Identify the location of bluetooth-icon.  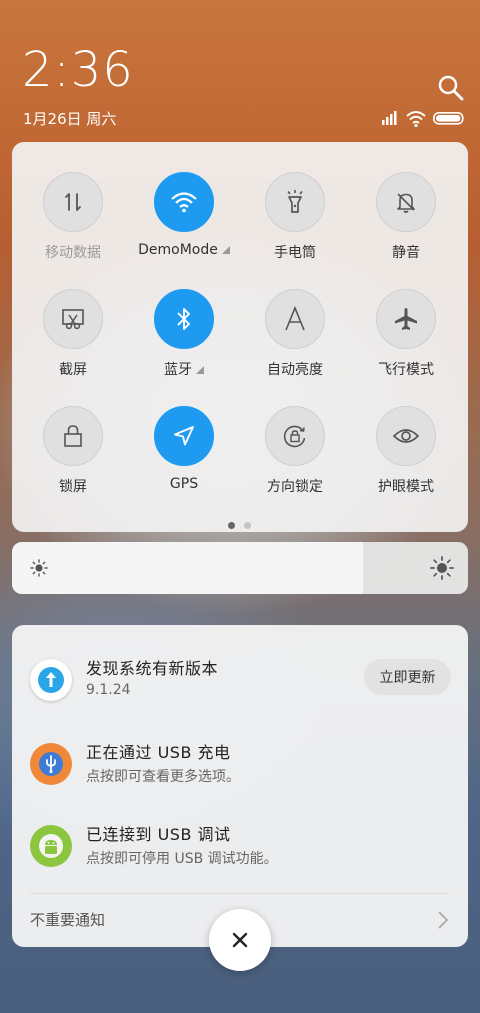
(184, 319).